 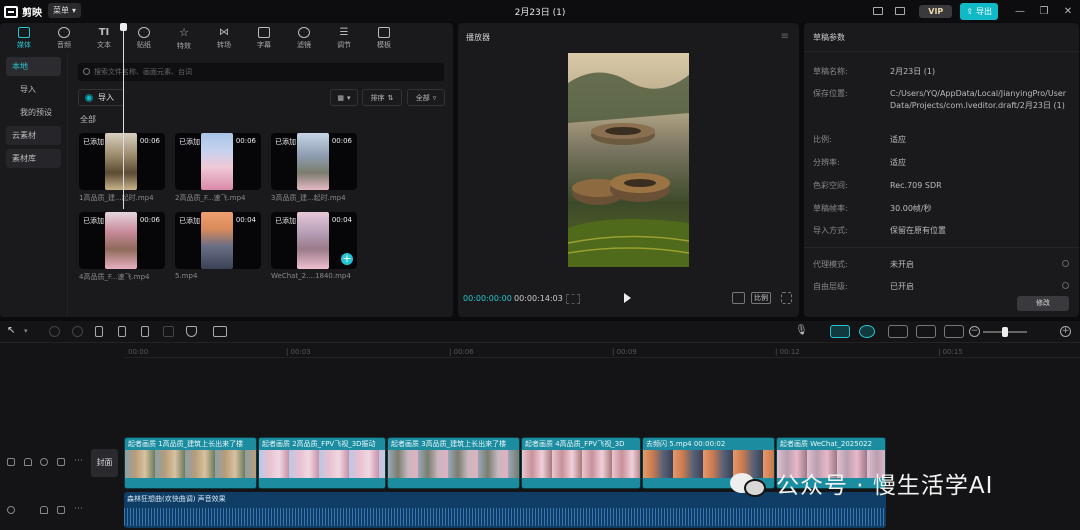 What do you see at coordinates (382, 97) in the screenshot?
I see `sort-button: 排序 ⇅` at bounding box center [382, 97].